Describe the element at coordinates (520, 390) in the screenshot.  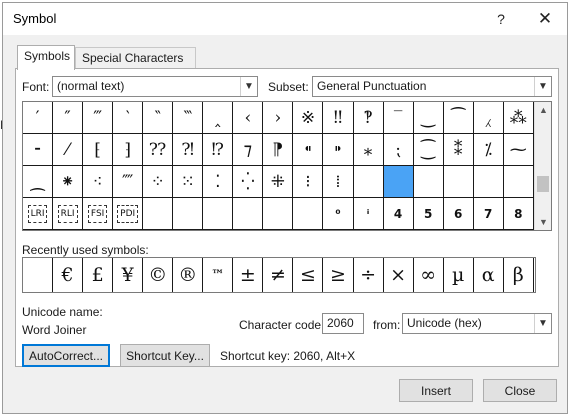
I see `close-button: Close` at that location.